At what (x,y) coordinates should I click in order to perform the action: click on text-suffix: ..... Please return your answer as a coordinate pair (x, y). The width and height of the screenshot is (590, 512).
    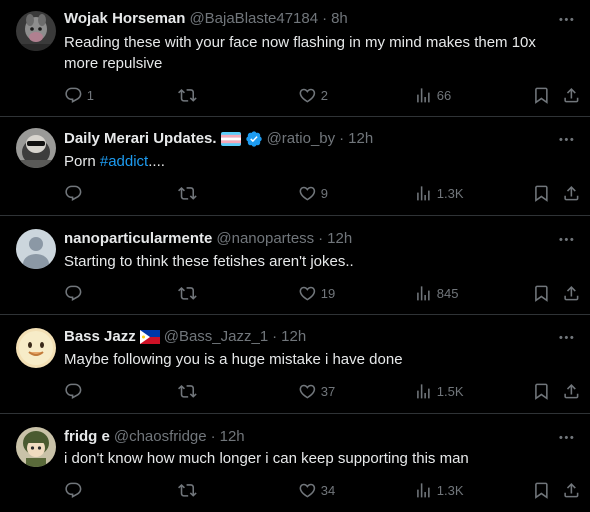
    Looking at the image, I should click on (156, 161).